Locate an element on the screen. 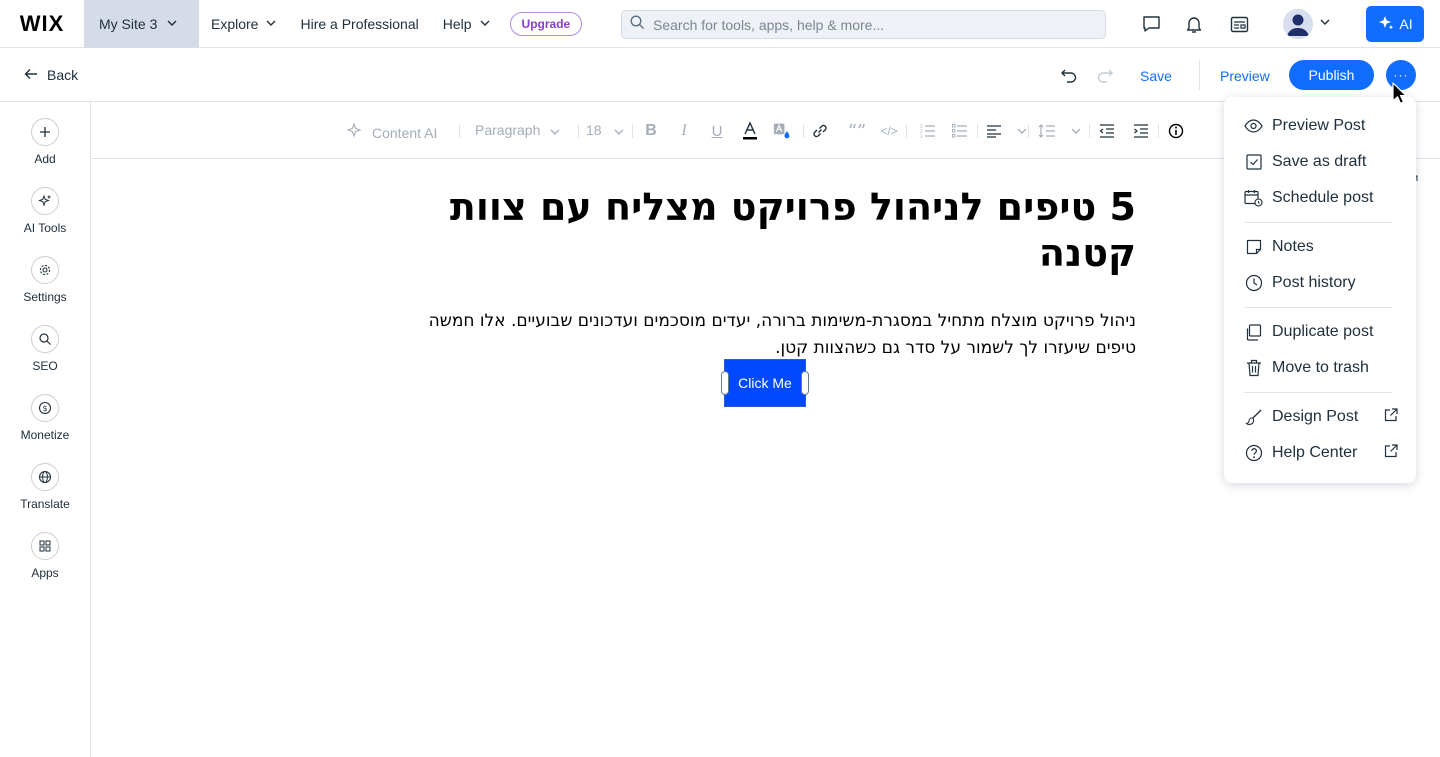 Image resolution: width=1440 pixels, height=757 pixels. menu-item-label: Preview Post is located at coordinates (1319, 125).